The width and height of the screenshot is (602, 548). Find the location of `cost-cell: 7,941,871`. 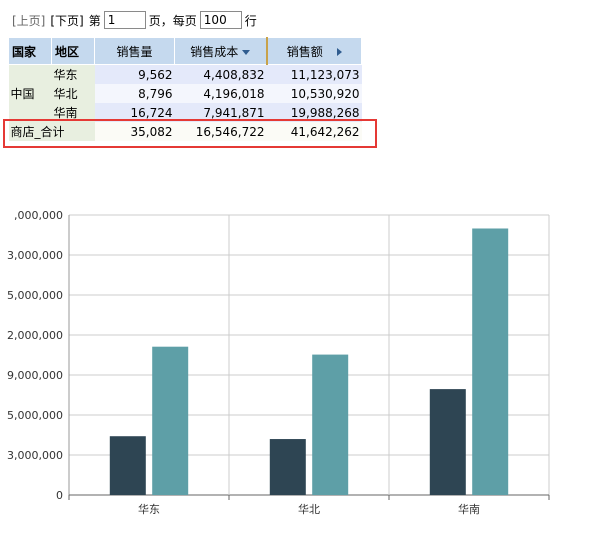

cost-cell: 7,941,871 is located at coordinates (220, 112).